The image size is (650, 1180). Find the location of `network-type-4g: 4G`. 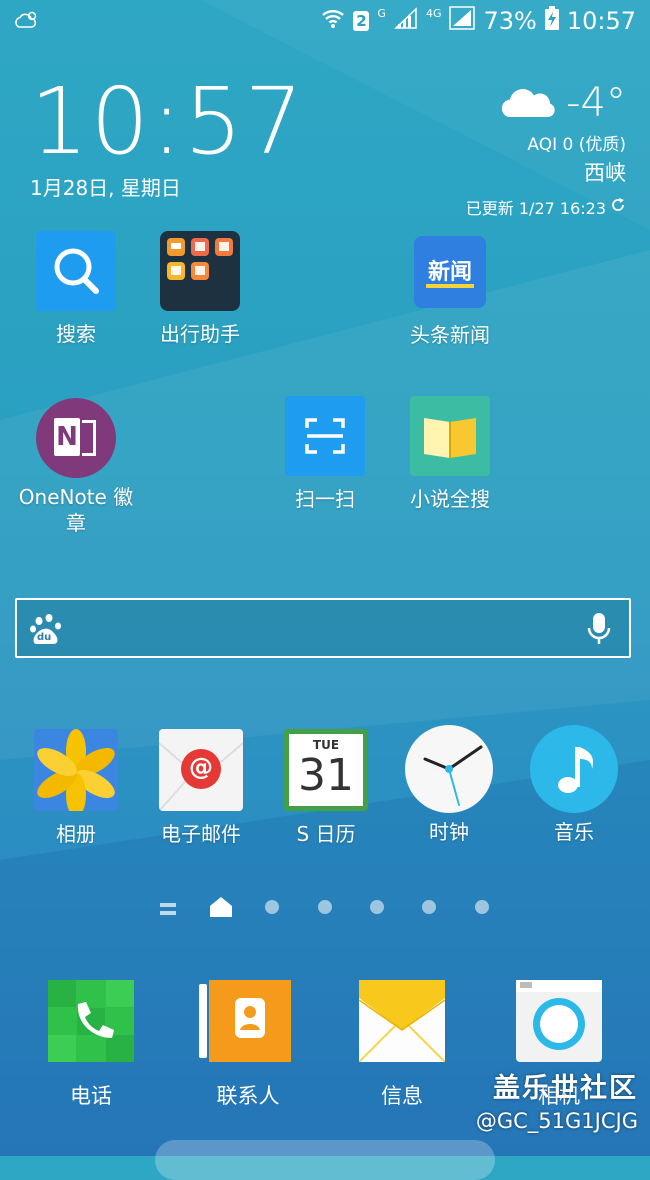

network-type-4g: 4G is located at coordinates (433, 13).